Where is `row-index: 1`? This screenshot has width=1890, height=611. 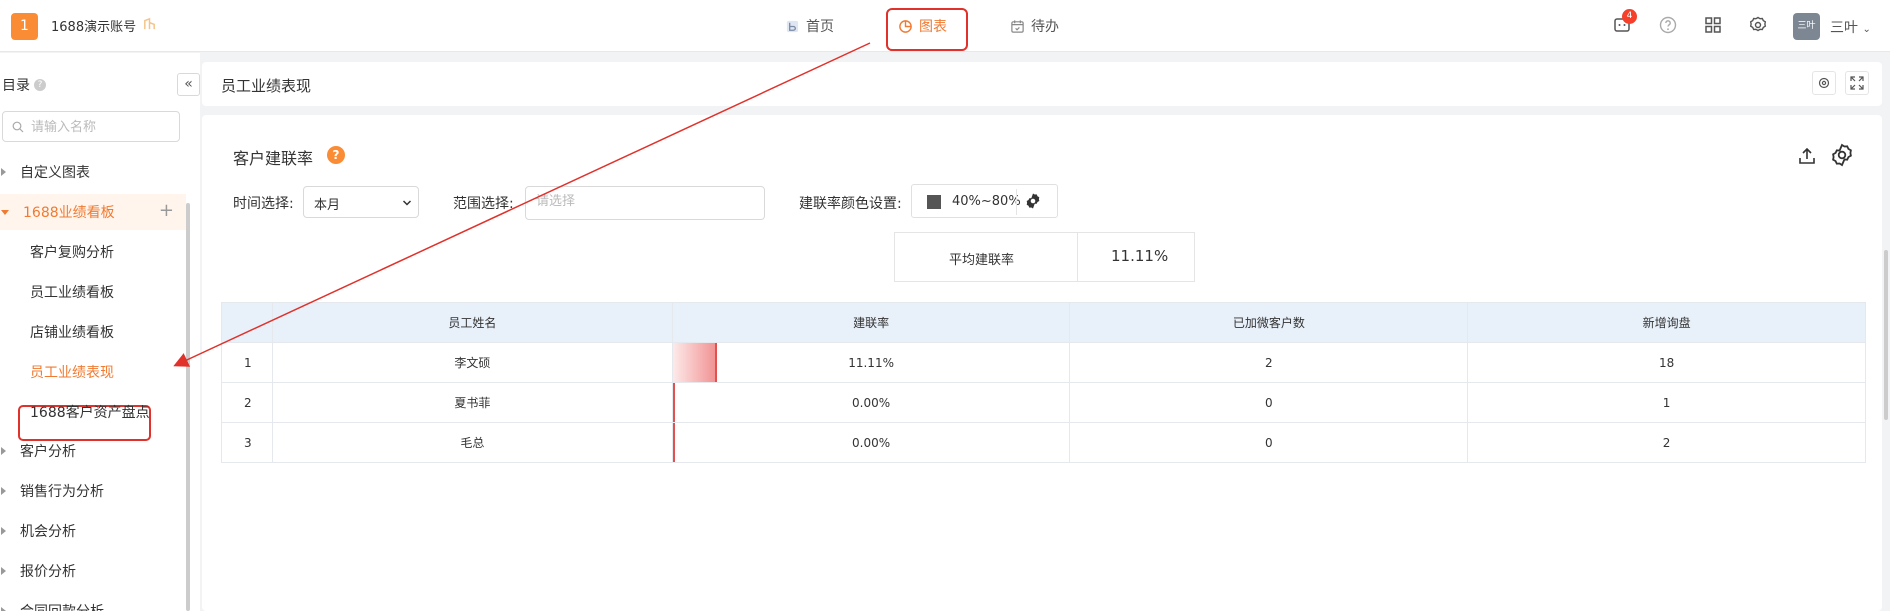 row-index: 1 is located at coordinates (247, 362).